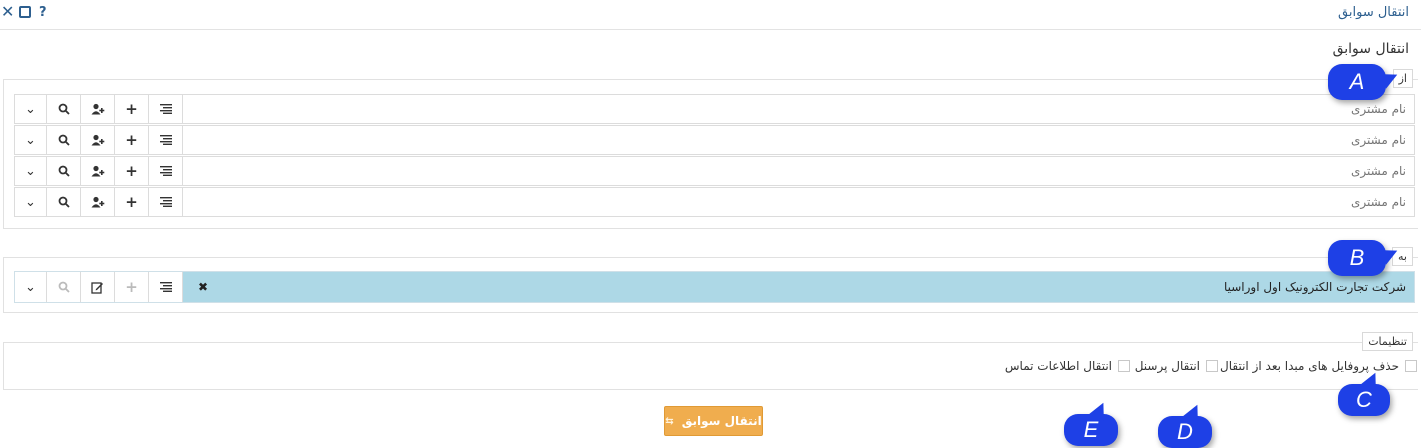 The width and height of the screenshot is (1421, 448). What do you see at coordinates (1364, 392) in the screenshot?
I see `callout-c: C` at bounding box center [1364, 392].